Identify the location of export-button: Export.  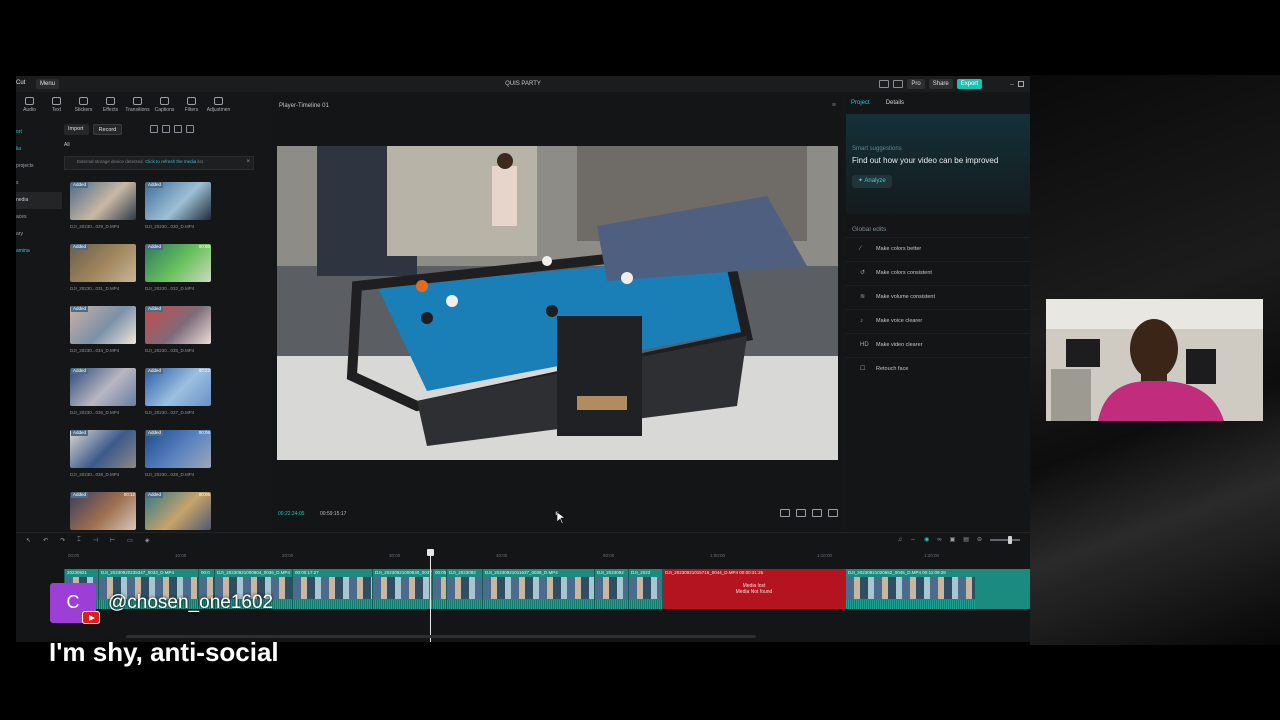
(969, 84).